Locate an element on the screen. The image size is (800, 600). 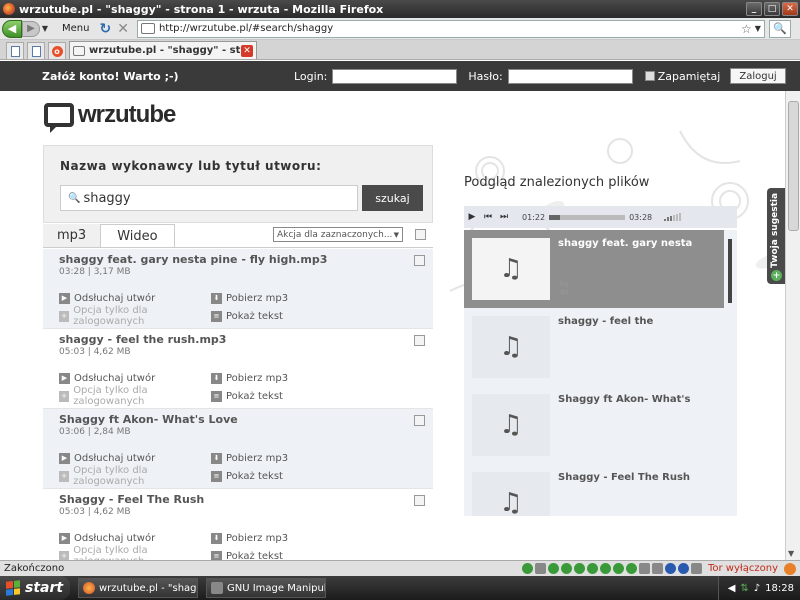
preview-item: ♫ Shaggy - Feel The Rush is located at coordinates (594, 490).